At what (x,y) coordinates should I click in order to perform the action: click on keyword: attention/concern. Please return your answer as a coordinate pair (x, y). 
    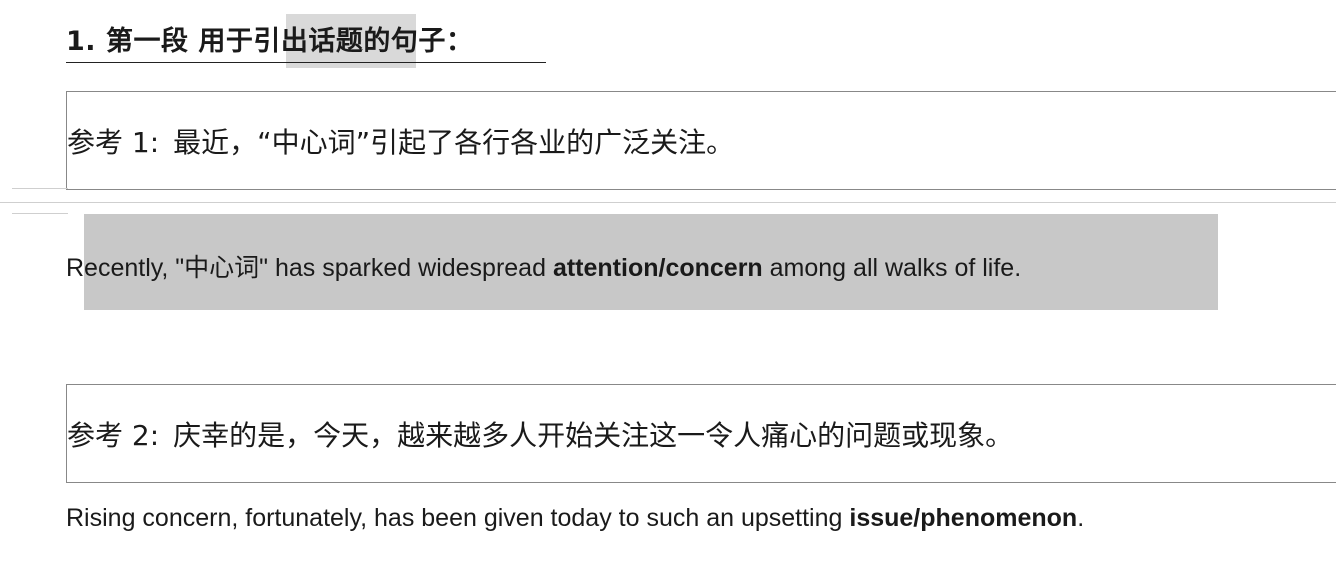
    Looking at the image, I should click on (657, 268).